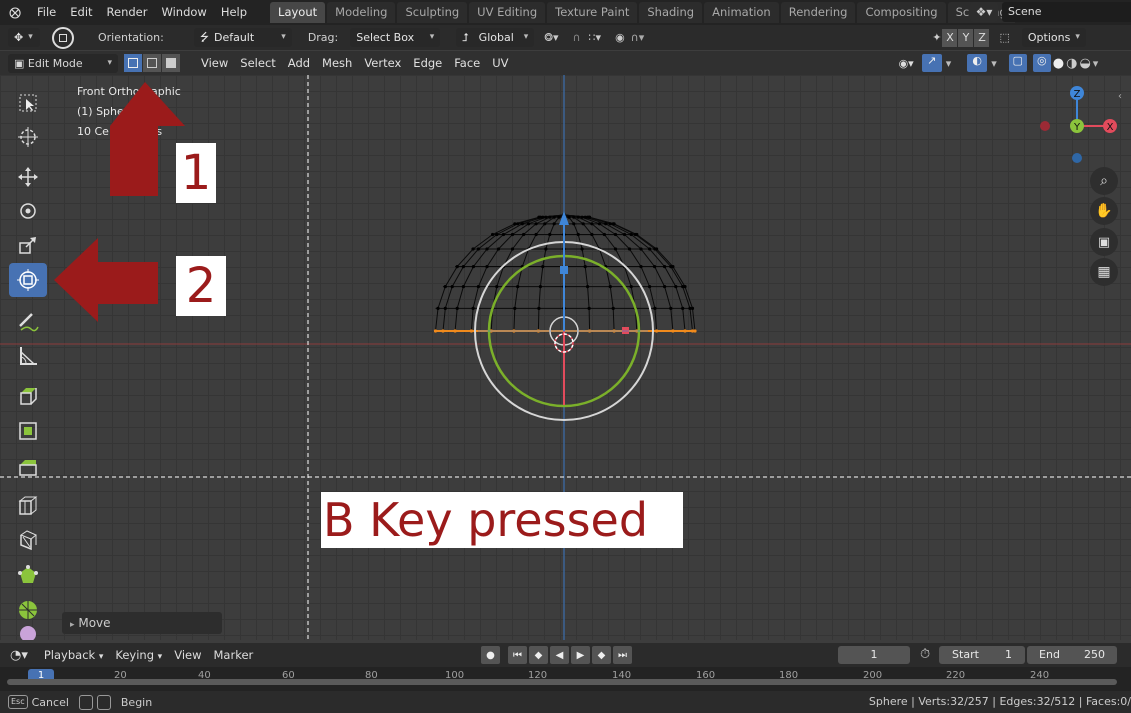 Image resolution: width=1131 pixels, height=713 pixels. Describe the element at coordinates (874, 655) in the screenshot. I see `current-frame-field: 1` at that location.